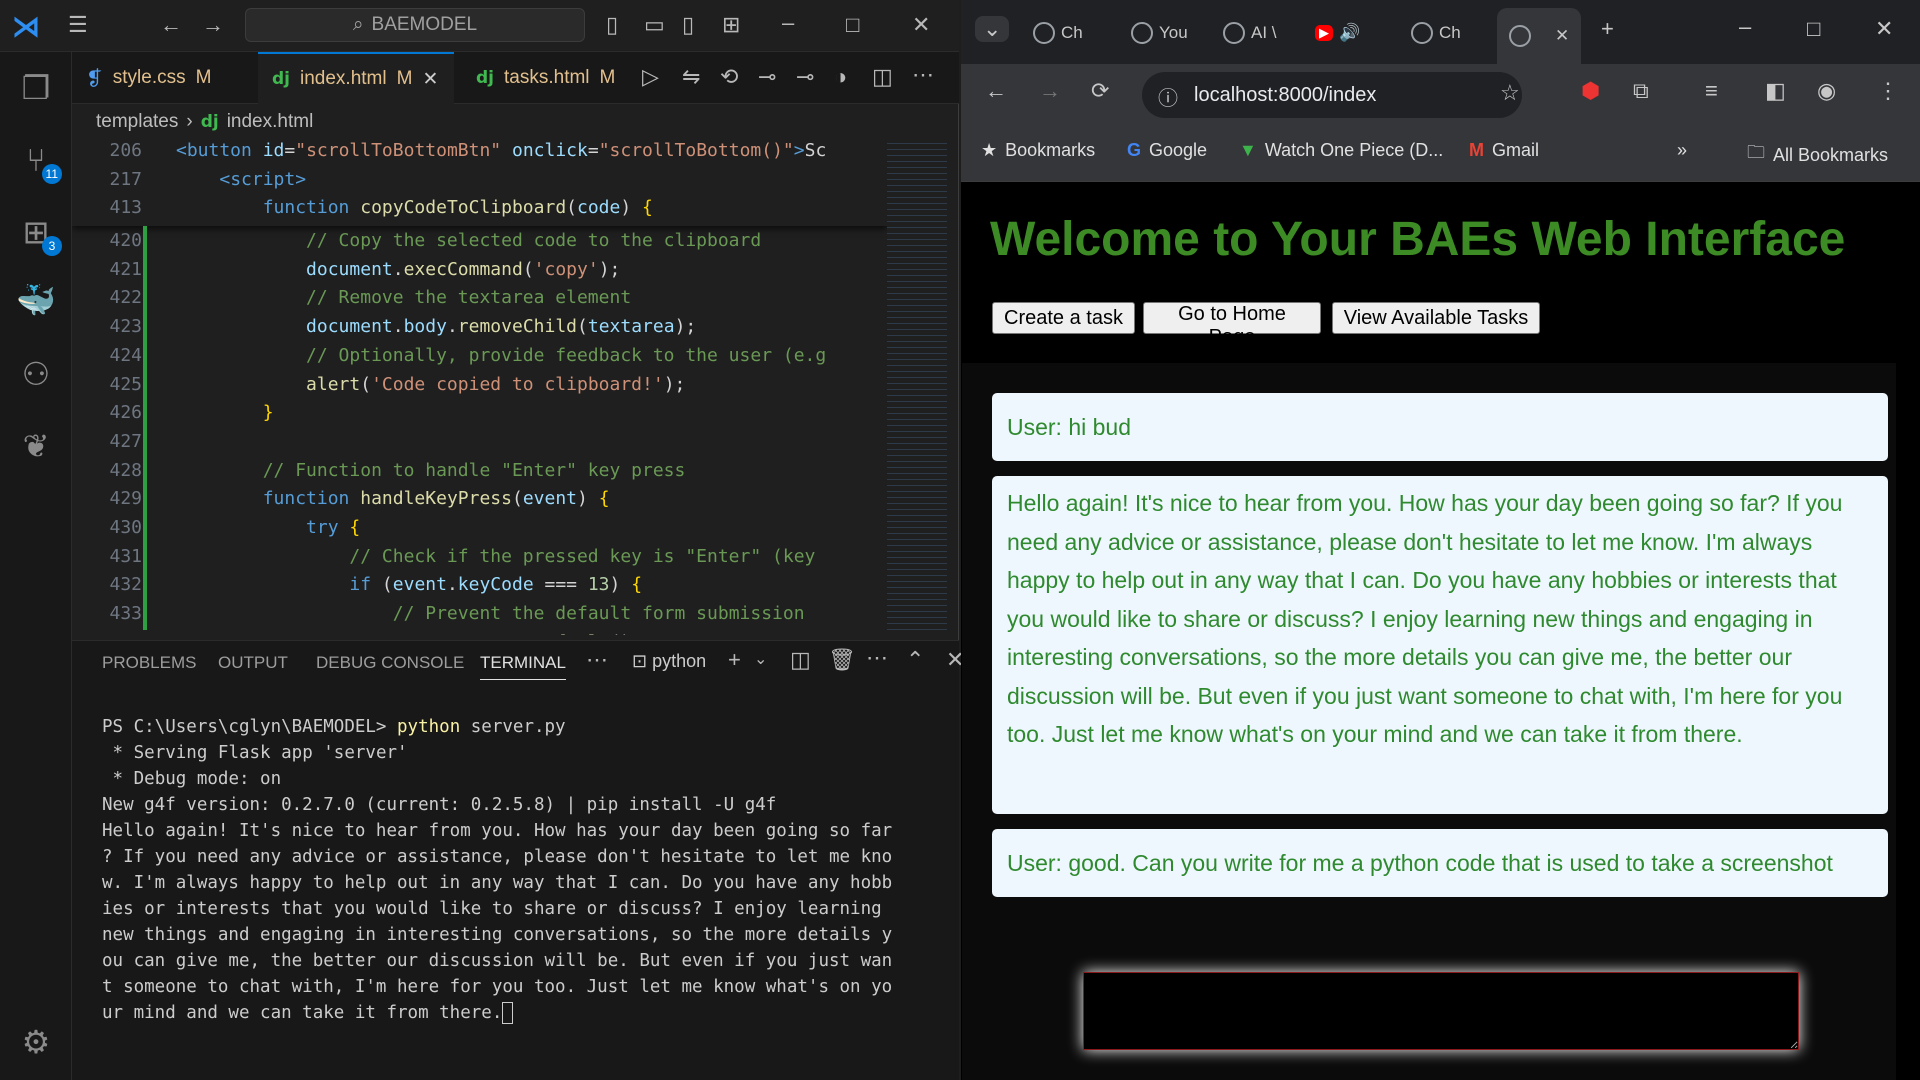 The height and width of the screenshot is (1080, 1920). I want to click on forward-commit-icon: ⊸, so click(805, 77).